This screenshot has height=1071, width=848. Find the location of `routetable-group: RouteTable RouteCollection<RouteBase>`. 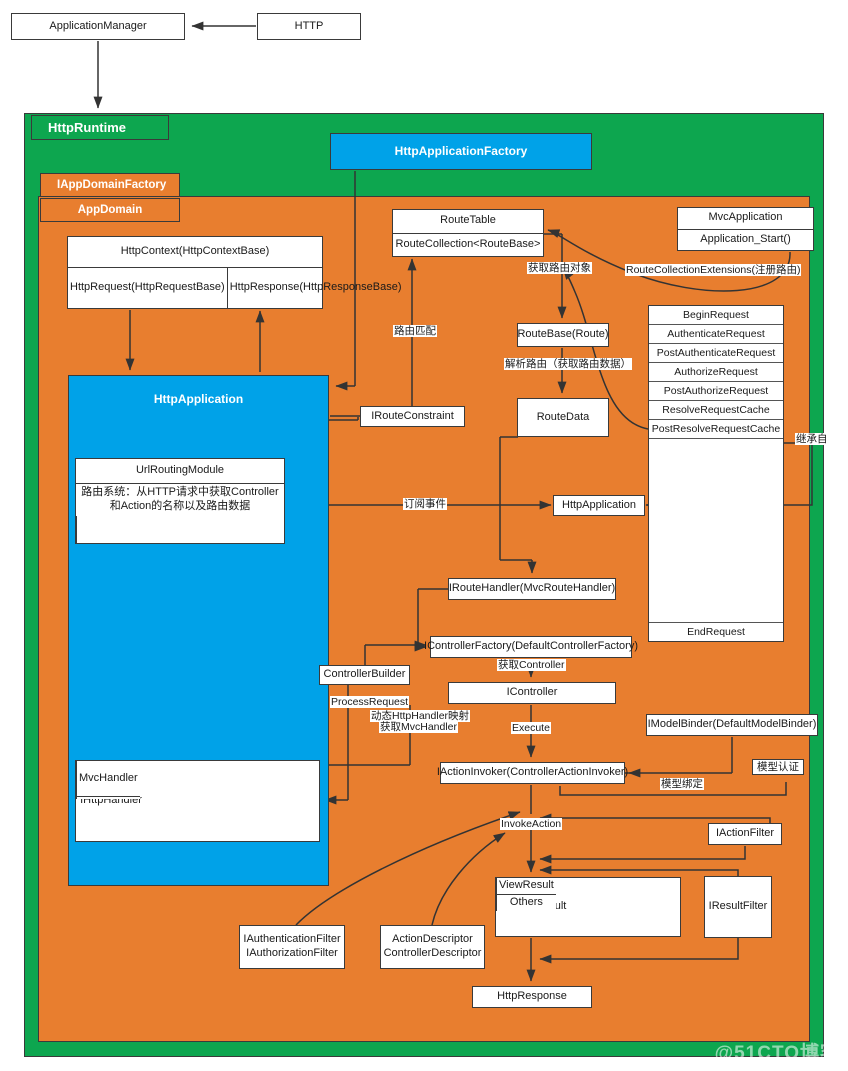

routetable-group: RouteTable RouteCollection<RouteBase> is located at coordinates (468, 233).